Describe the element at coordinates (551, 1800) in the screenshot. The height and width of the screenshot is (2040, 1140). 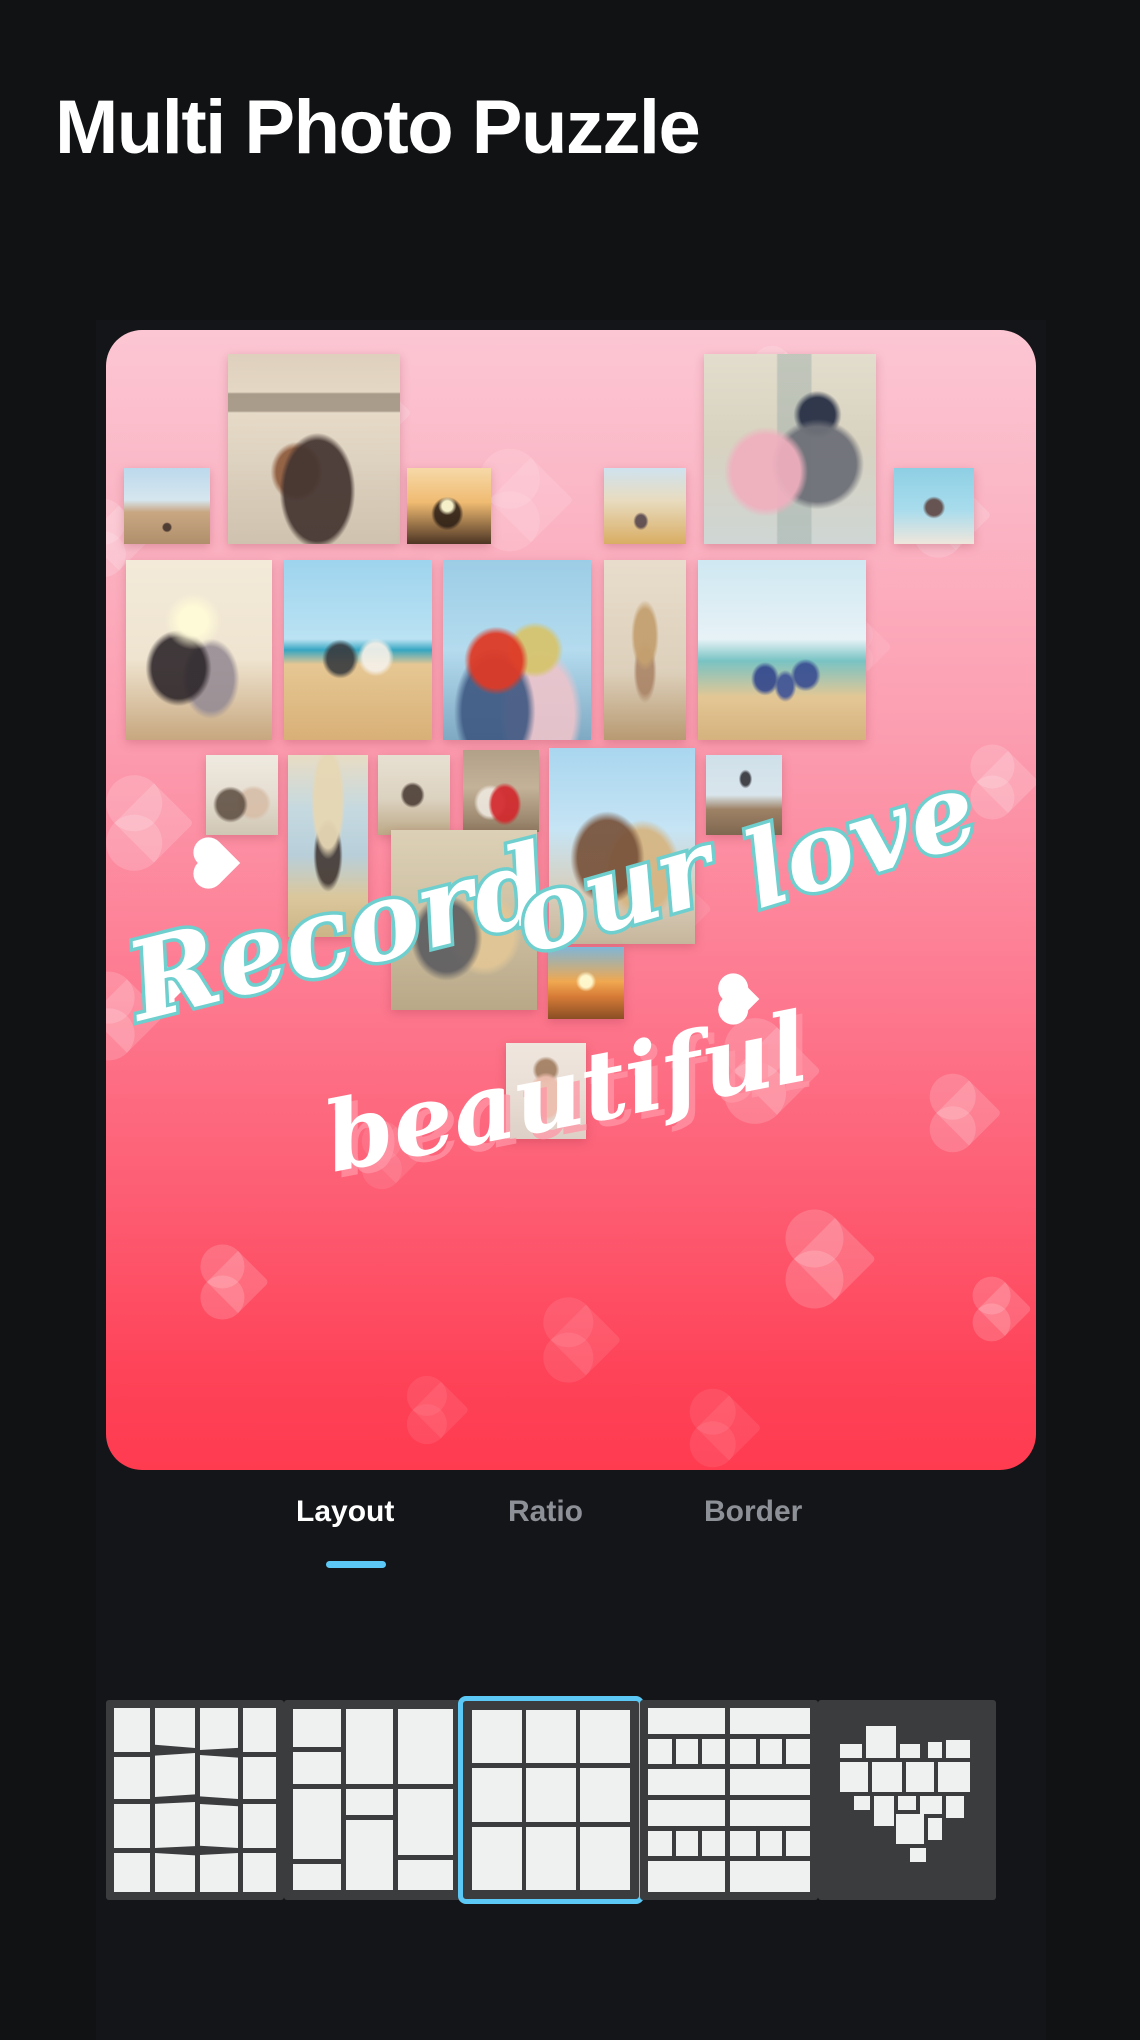
I see `layout-option-grid-3x3` at that location.